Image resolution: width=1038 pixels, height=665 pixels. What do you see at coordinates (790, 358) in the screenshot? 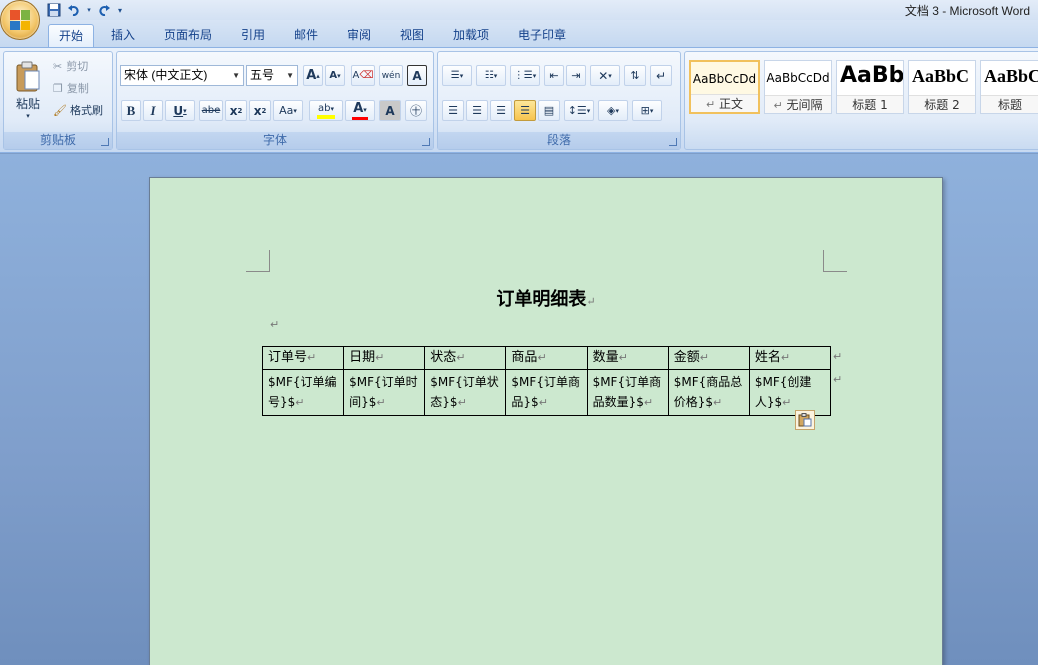
I see `table-cell: 姓名↵` at bounding box center [790, 358].